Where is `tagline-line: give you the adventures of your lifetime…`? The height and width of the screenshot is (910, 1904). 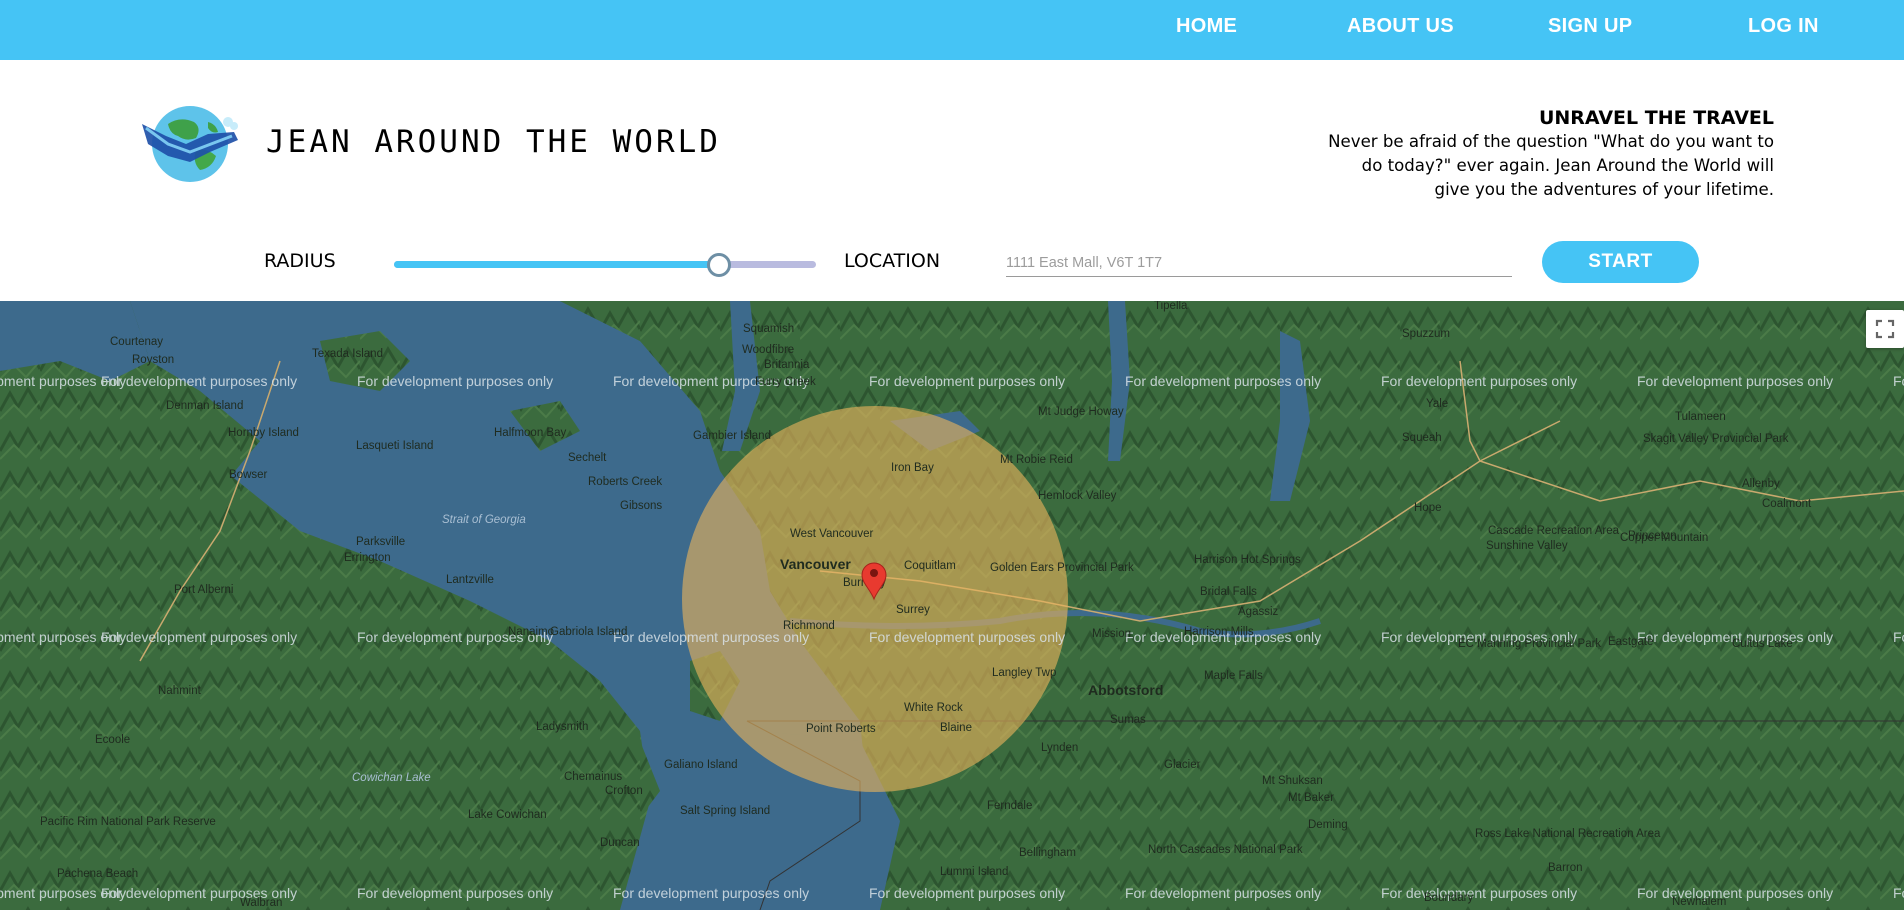 tagline-line: give you the adventures of your lifetime… is located at coordinates (1604, 189).